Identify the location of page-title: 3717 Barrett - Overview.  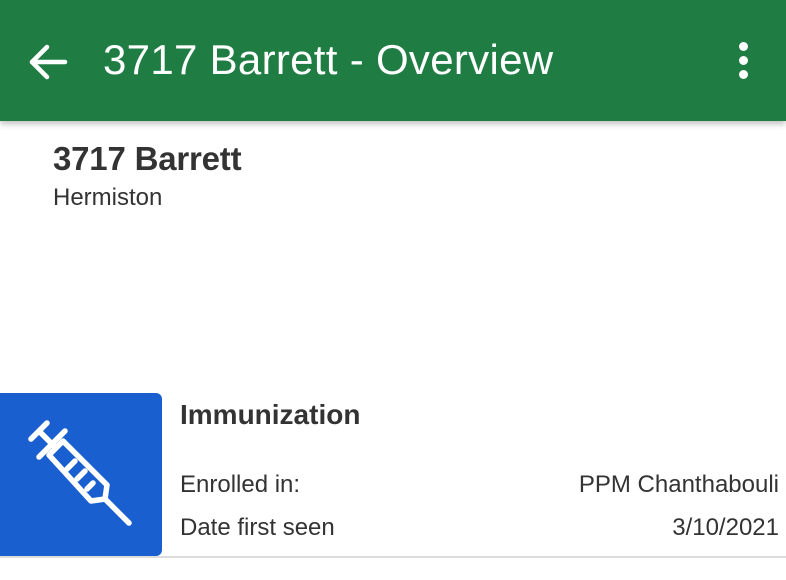
(328, 59).